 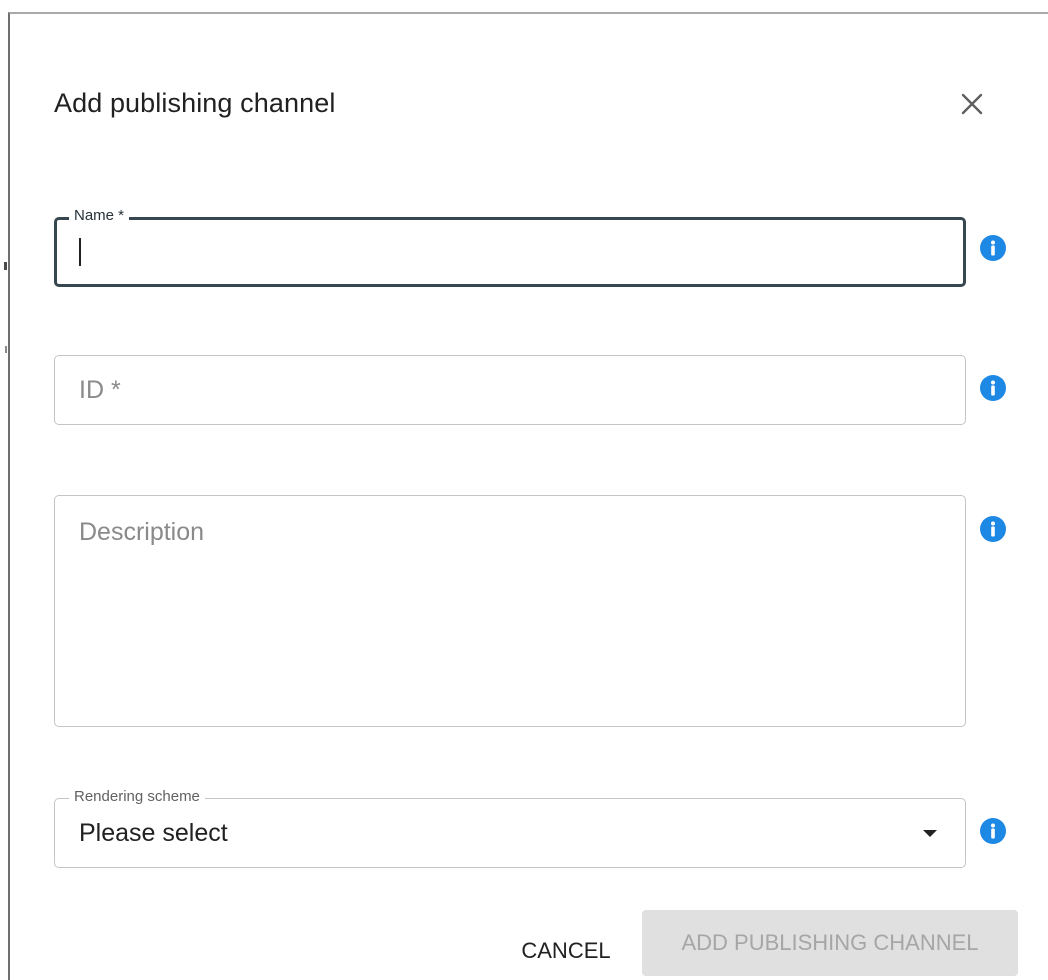 What do you see at coordinates (142, 532) in the screenshot?
I see `description-field-placeholder: Description` at bounding box center [142, 532].